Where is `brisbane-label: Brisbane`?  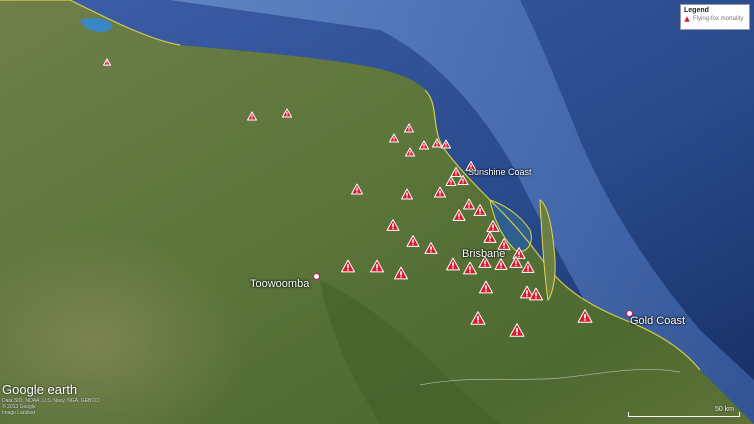 brisbane-label: Brisbane is located at coordinates (484, 254).